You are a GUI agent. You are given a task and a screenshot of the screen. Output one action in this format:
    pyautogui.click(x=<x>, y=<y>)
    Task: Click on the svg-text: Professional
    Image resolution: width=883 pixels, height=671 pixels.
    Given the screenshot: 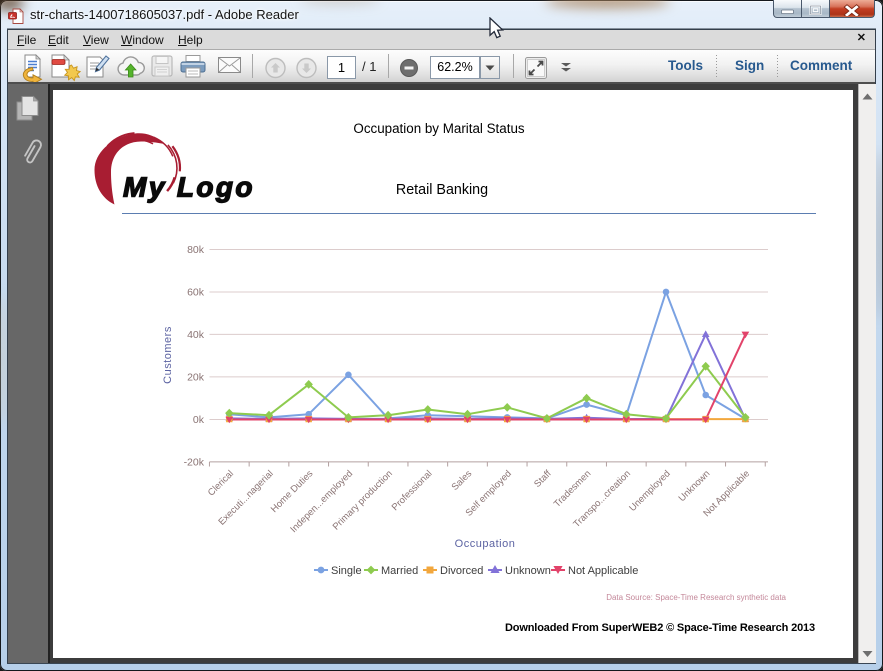 What is the action you would take?
    pyautogui.click(x=412, y=490)
    